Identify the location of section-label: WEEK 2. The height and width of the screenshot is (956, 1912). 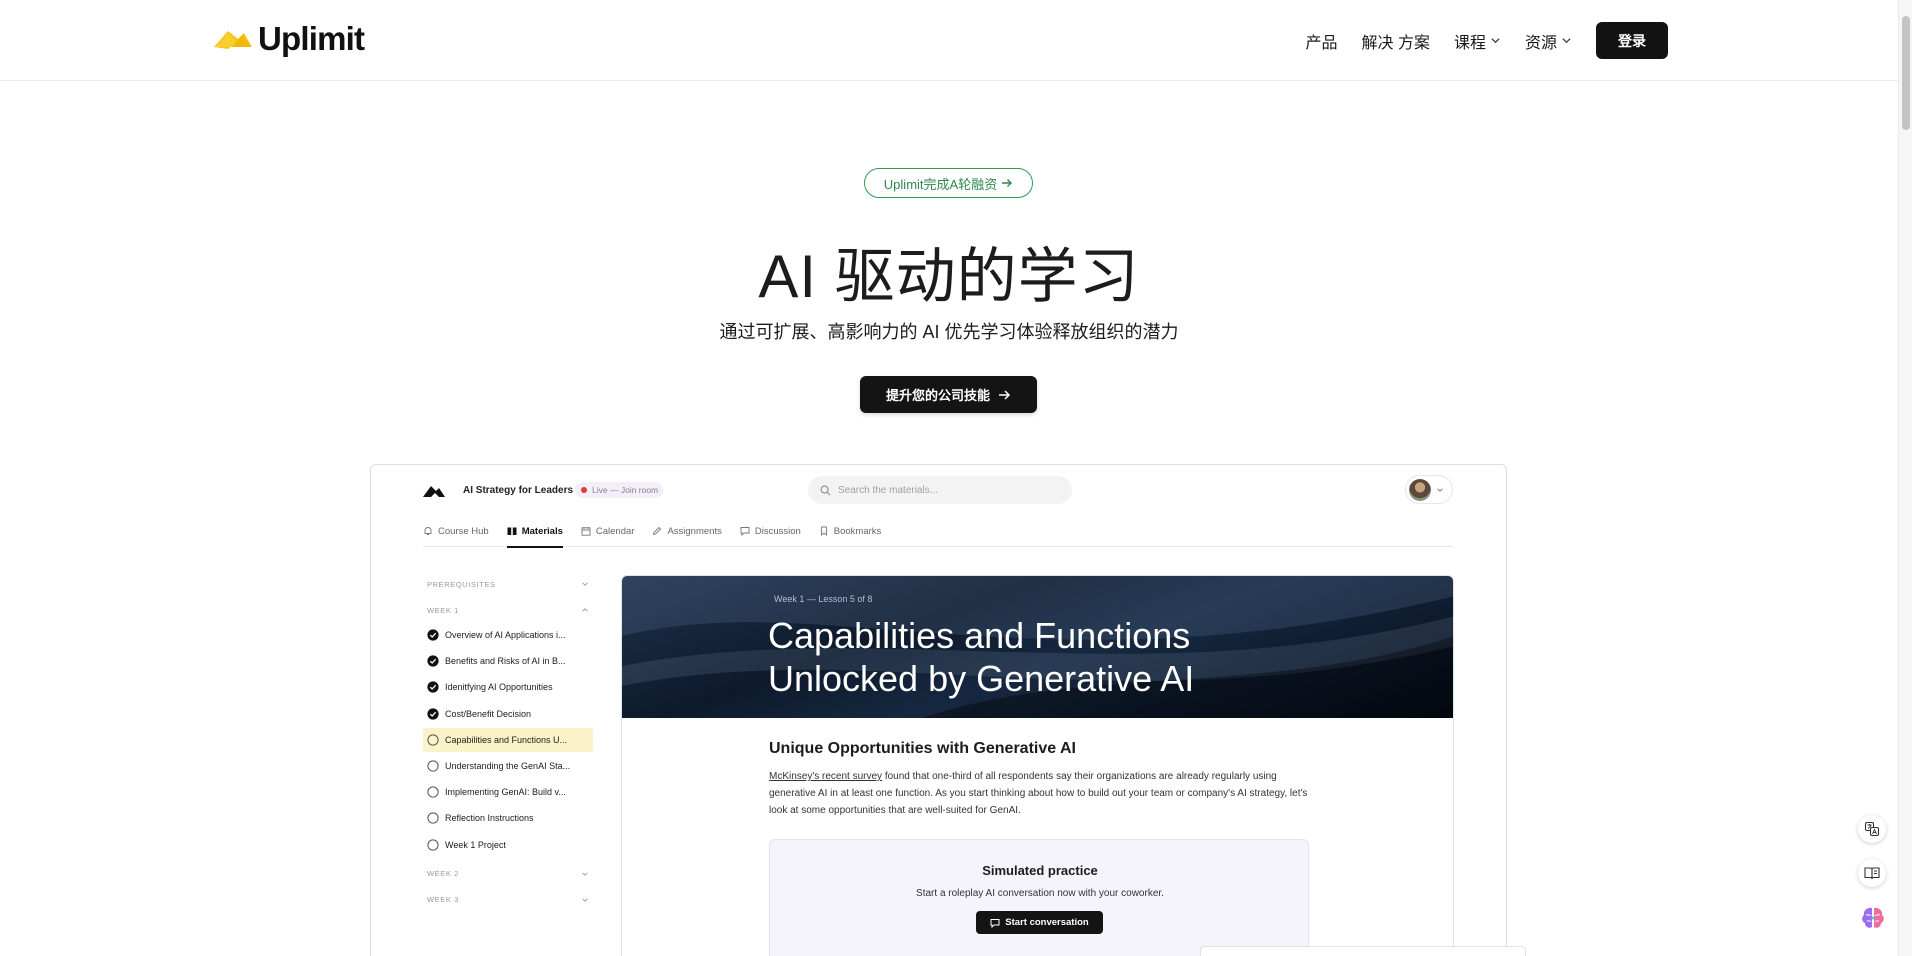
(443, 873).